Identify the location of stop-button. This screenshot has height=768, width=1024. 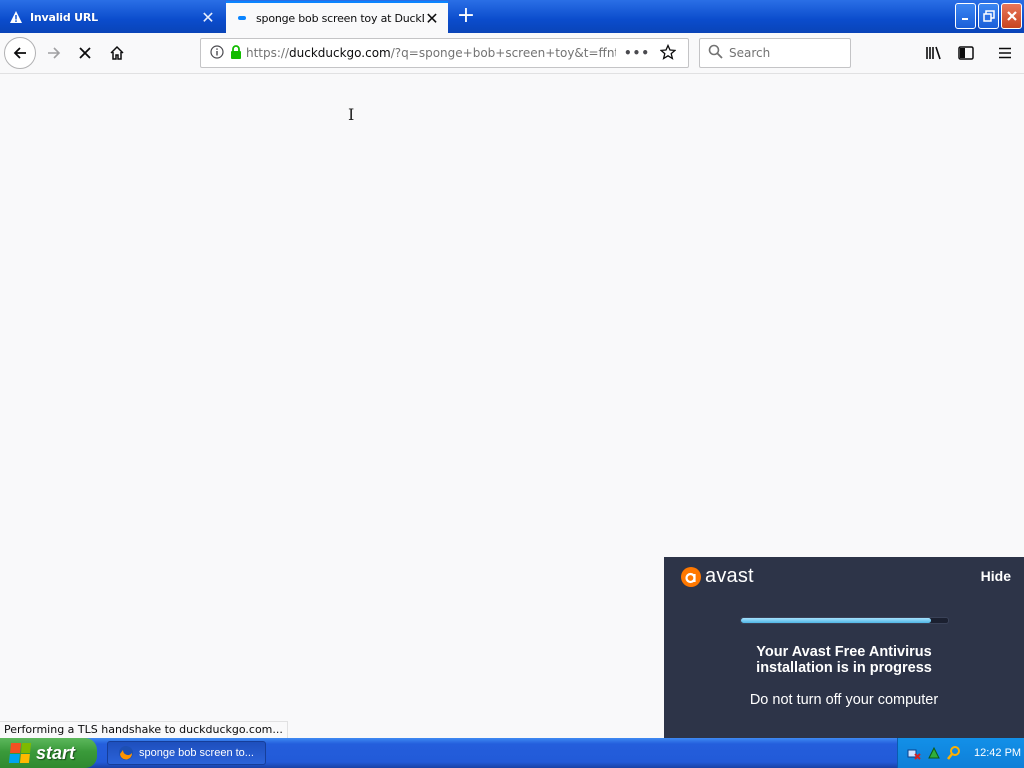
(85, 53).